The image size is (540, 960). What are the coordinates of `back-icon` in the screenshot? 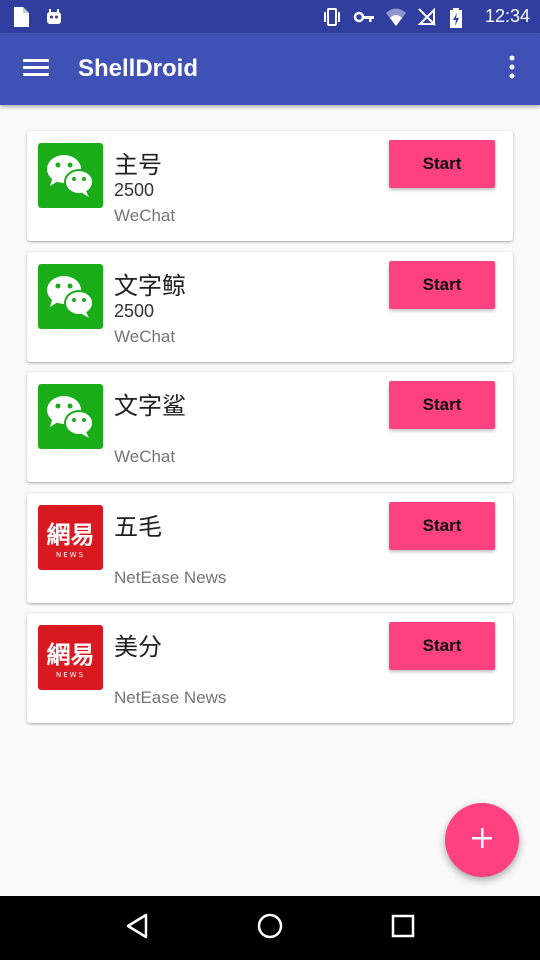 It's located at (137, 928).